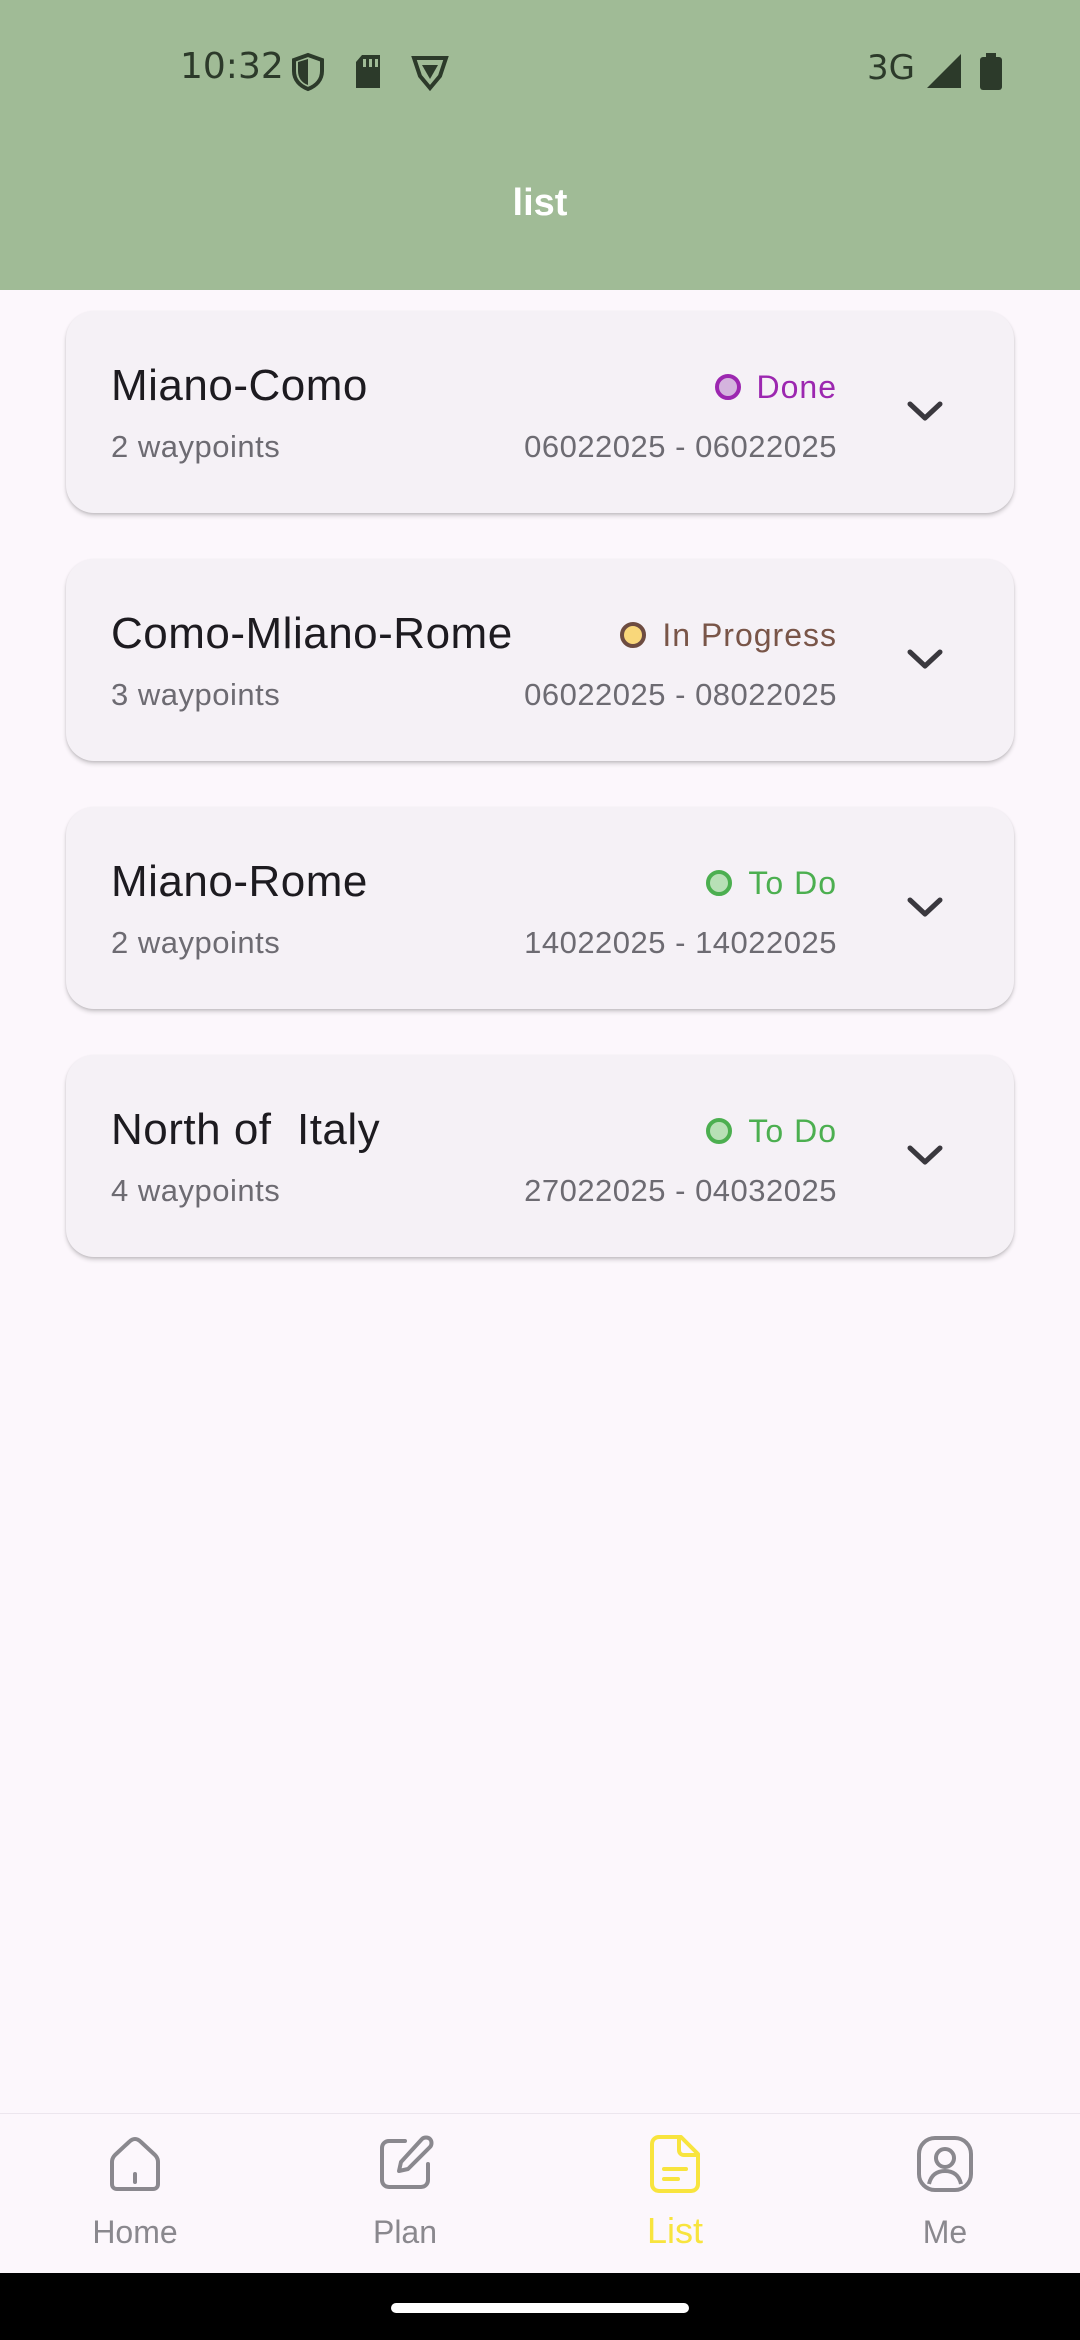 This screenshot has height=2340, width=1080. Describe the element at coordinates (945, 2232) in the screenshot. I see `nav-label-me: Me` at that location.